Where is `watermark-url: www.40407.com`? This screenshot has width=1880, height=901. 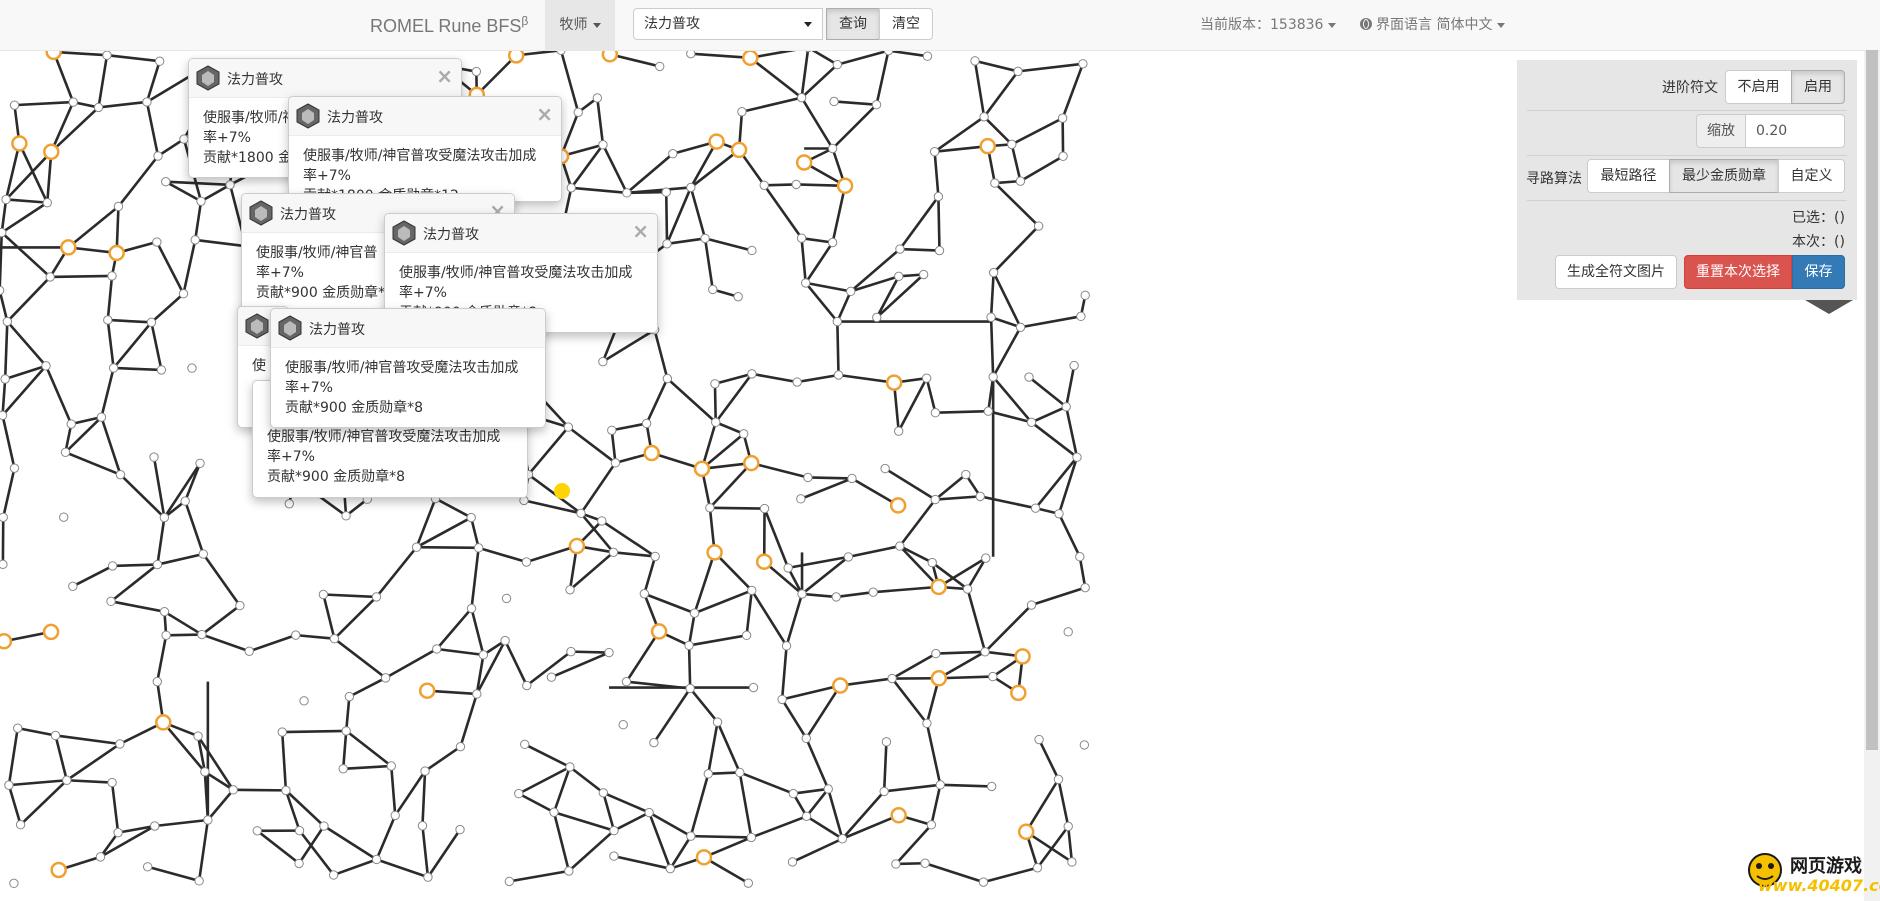 watermark-url: www.40407.com is located at coordinates (1819, 885).